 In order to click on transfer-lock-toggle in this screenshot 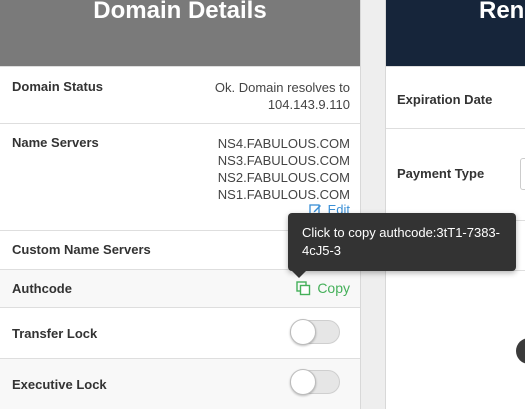, I will do `click(315, 332)`.